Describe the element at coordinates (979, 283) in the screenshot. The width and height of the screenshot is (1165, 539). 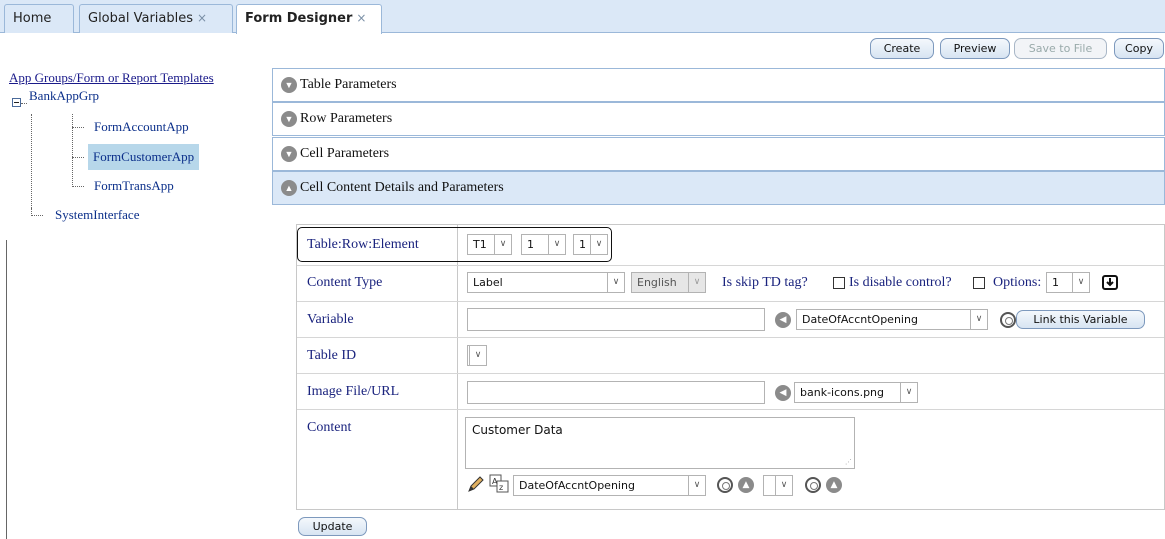
I see `disable-control-checkbox` at that location.